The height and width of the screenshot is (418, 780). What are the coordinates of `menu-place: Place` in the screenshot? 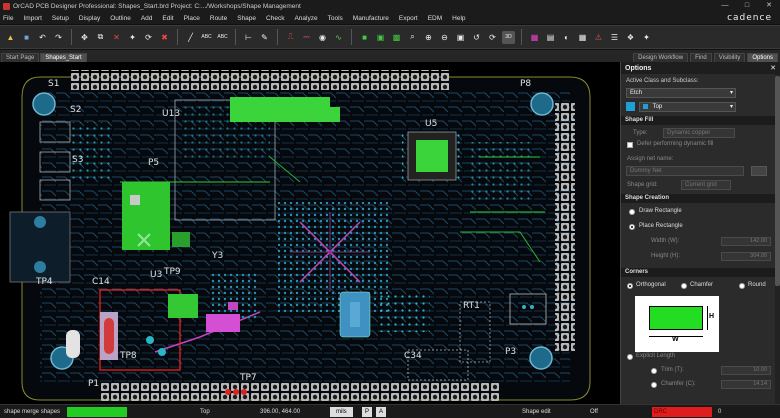 It's located at (192, 18).